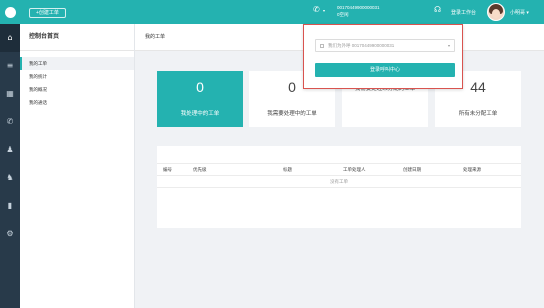  What do you see at coordinates (383, 56) in the screenshot?
I see `call-center-popover: 我们为外呼 00170449900000031 ▾ 登录呼叫中心` at bounding box center [383, 56].